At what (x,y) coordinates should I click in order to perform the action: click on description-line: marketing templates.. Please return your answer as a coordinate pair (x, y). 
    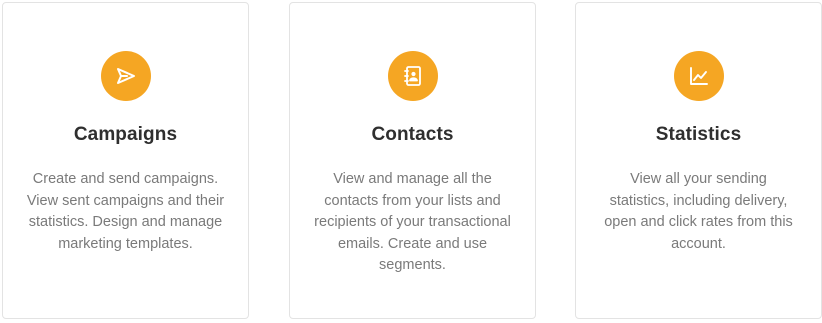
    Looking at the image, I should click on (125, 243).